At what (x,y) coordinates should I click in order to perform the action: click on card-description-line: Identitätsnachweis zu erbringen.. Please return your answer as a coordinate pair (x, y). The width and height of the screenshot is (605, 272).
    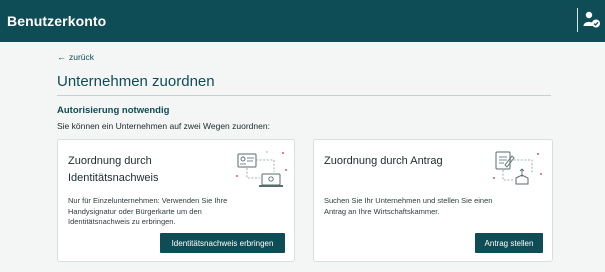
    Looking at the image, I should click on (122, 221).